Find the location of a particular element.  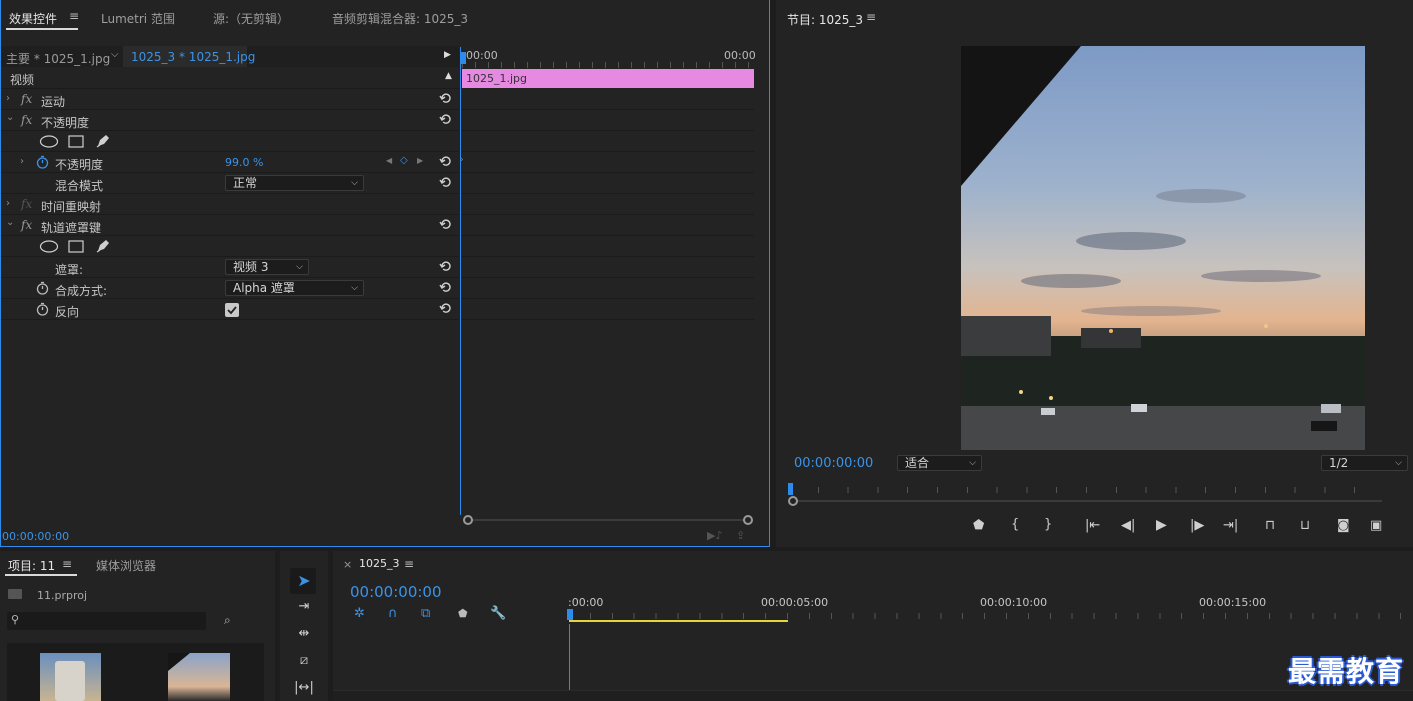

tab-lumetri-scopes: Lumetri 范围 is located at coordinates (138, 18).